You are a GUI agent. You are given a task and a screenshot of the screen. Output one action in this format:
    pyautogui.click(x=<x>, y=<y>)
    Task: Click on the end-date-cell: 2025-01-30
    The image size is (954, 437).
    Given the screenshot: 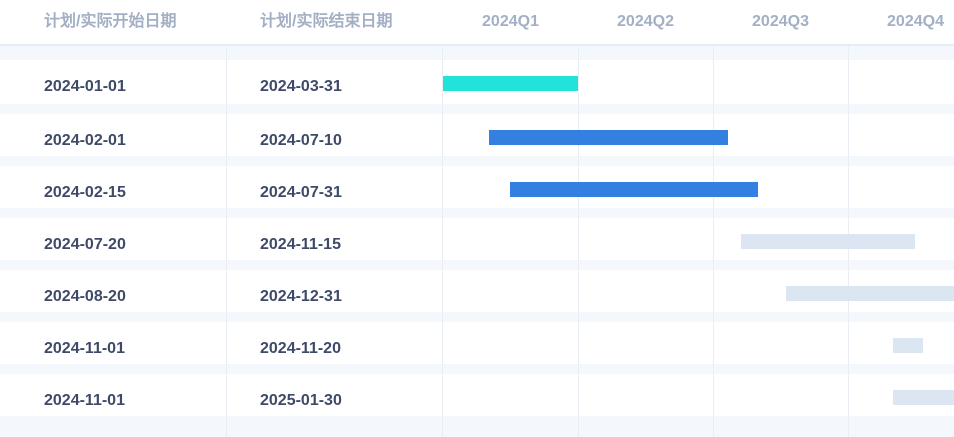 What is the action you would take?
    pyautogui.click(x=301, y=400)
    